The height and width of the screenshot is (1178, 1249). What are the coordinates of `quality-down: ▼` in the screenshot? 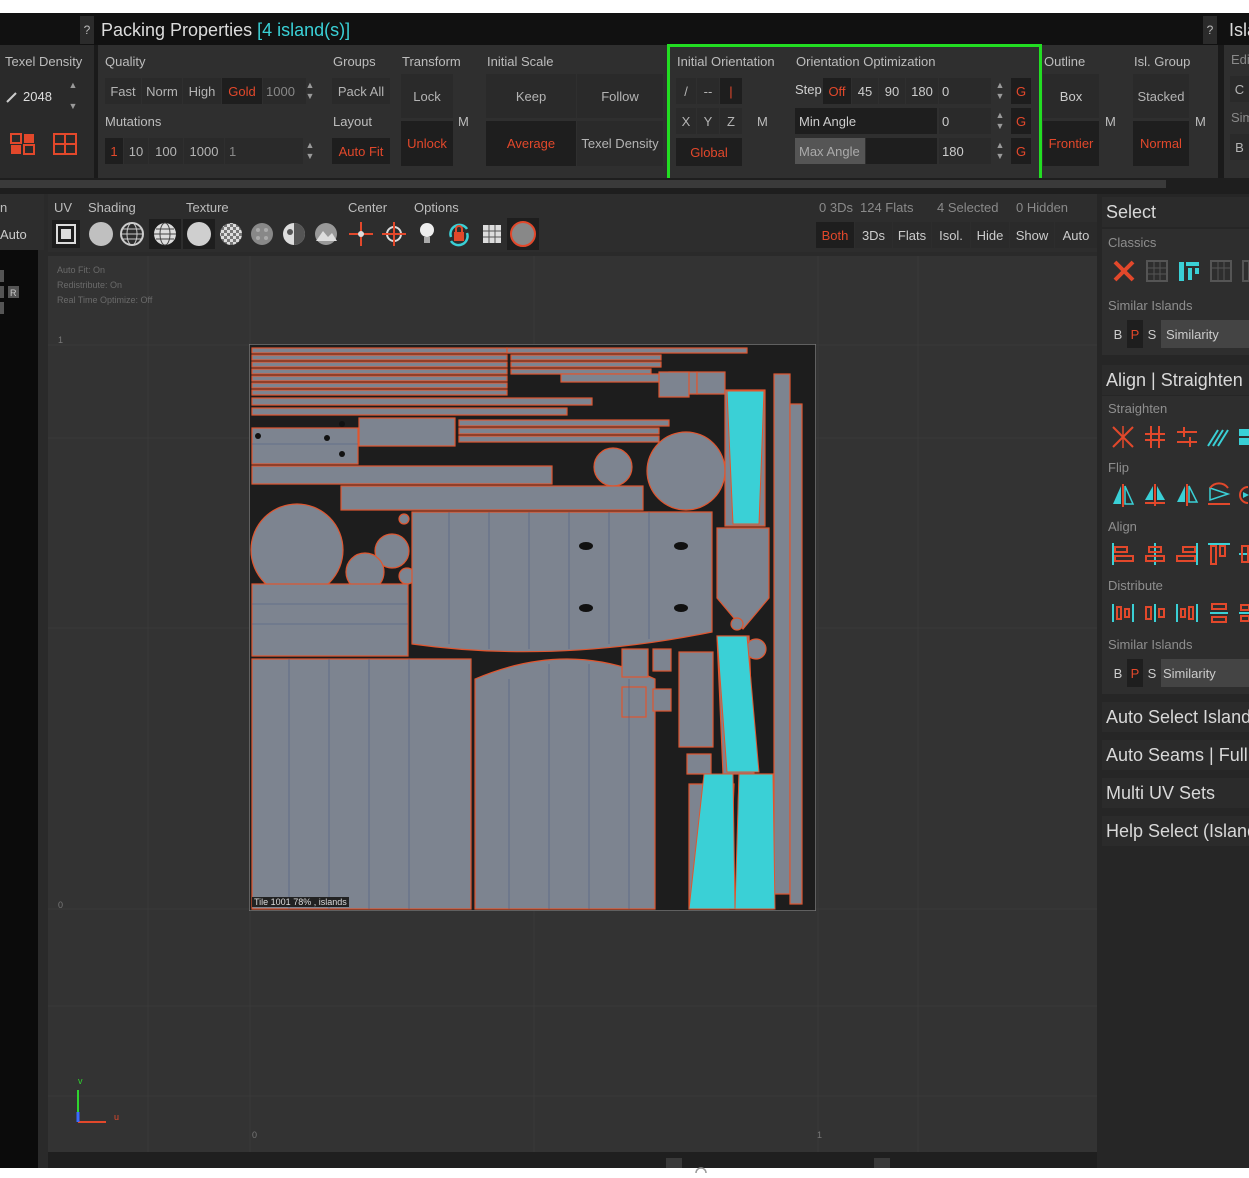 It's located at (310, 96).